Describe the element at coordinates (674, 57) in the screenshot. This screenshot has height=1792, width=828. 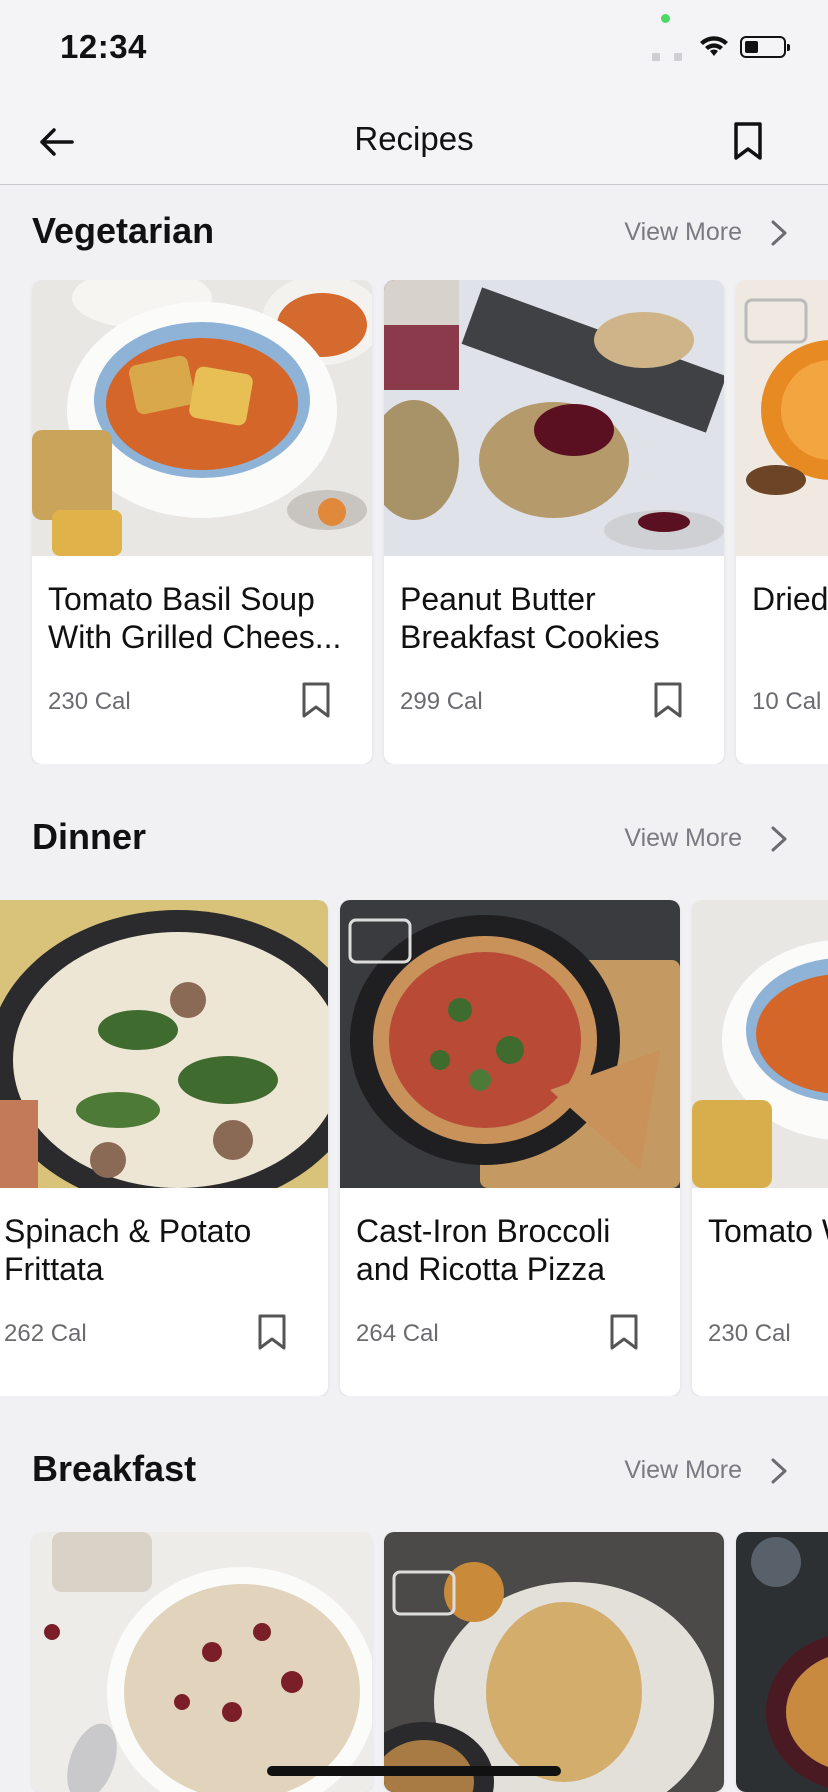
I see `cellular-signal-icon` at that location.